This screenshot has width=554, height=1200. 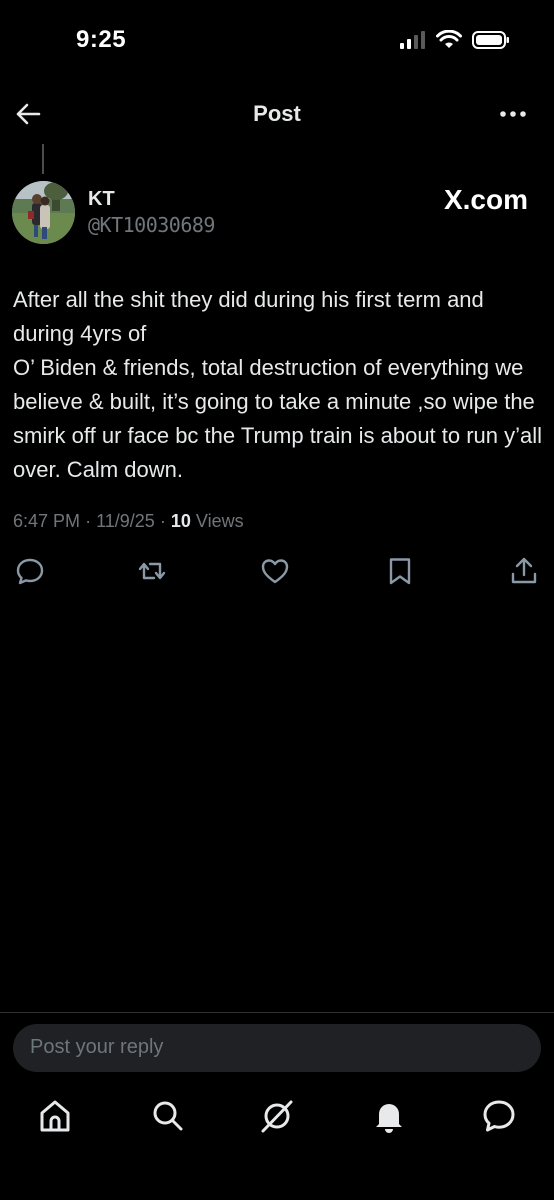 I want to click on signal-icon, so click(x=412, y=40).